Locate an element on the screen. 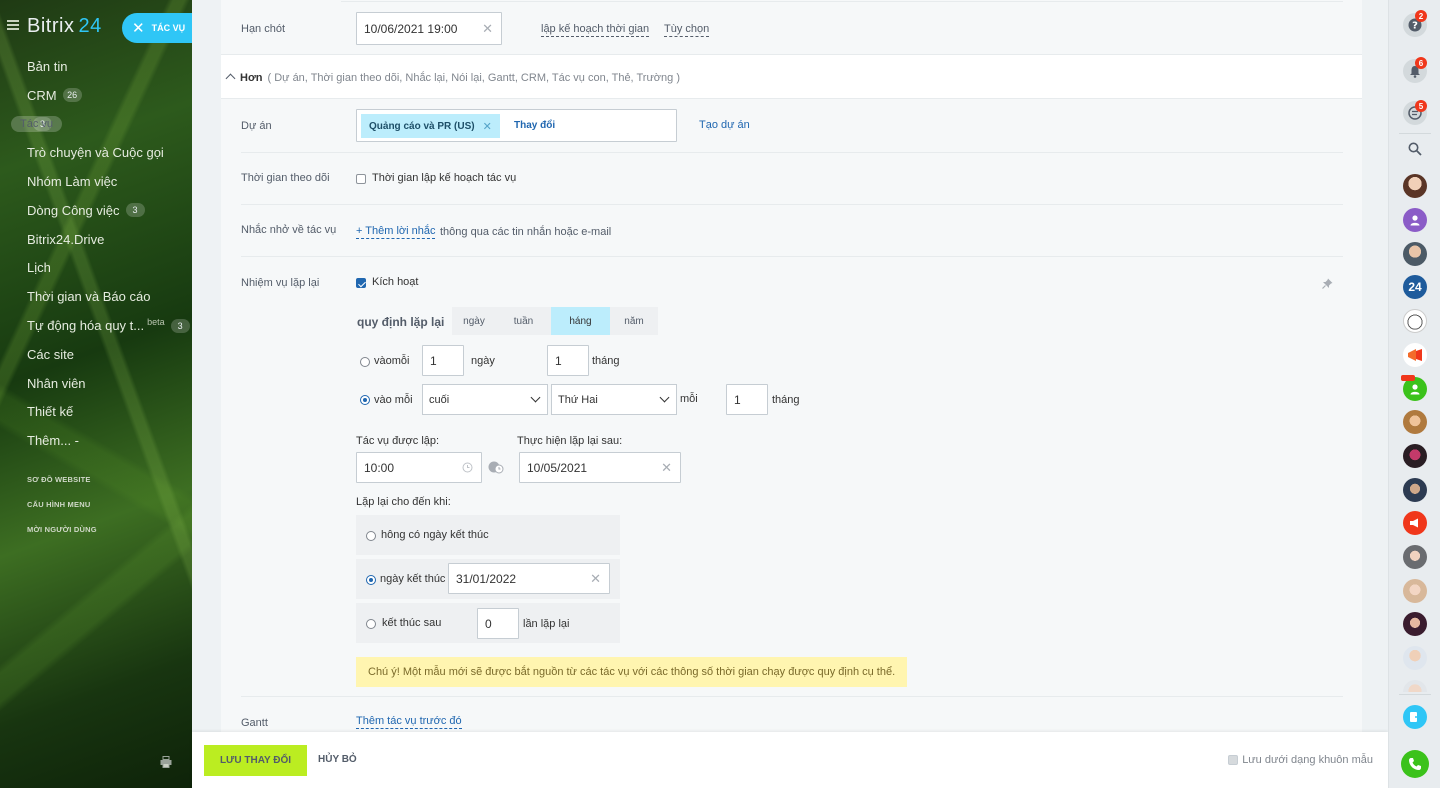 The width and height of the screenshot is (1440, 788). created-time-input: 10:00 is located at coordinates (419, 467).